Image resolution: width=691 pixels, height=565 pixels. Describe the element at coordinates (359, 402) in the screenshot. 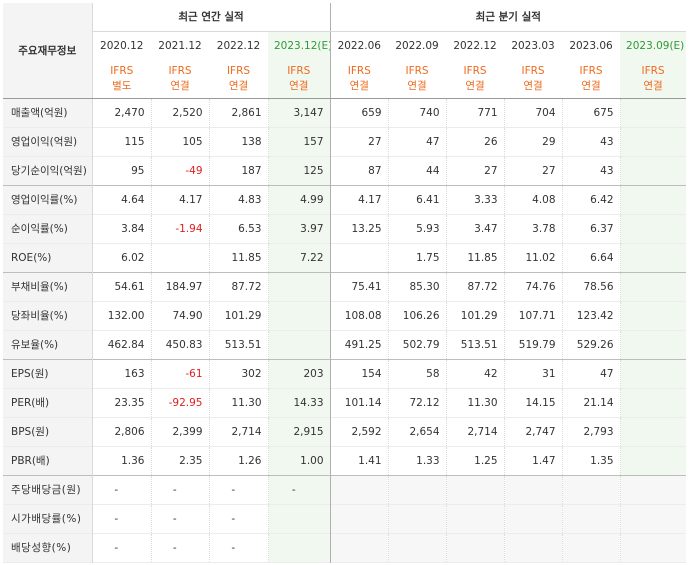

I see `table-cell: 101.14` at that location.